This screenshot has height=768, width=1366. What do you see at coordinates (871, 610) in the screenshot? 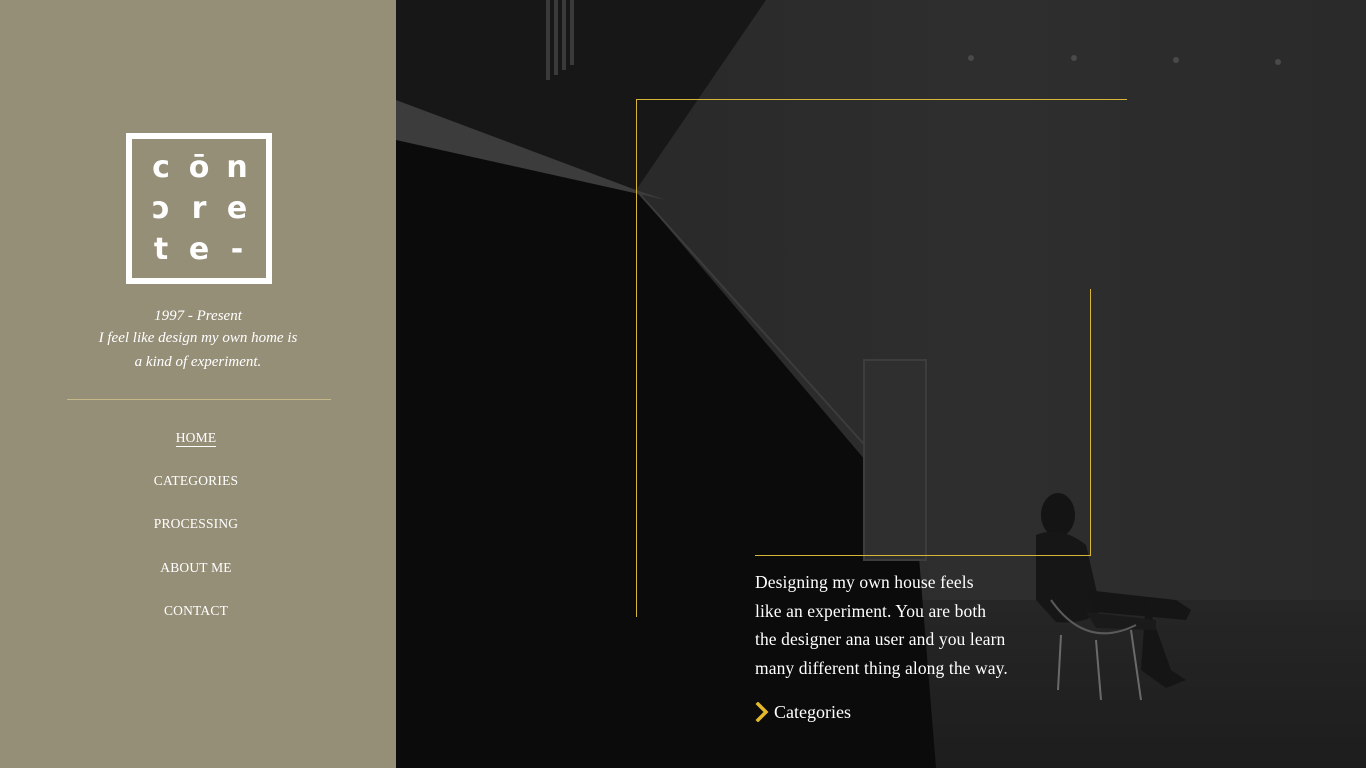
I see `quote-line: like an experiment. You are both` at bounding box center [871, 610].